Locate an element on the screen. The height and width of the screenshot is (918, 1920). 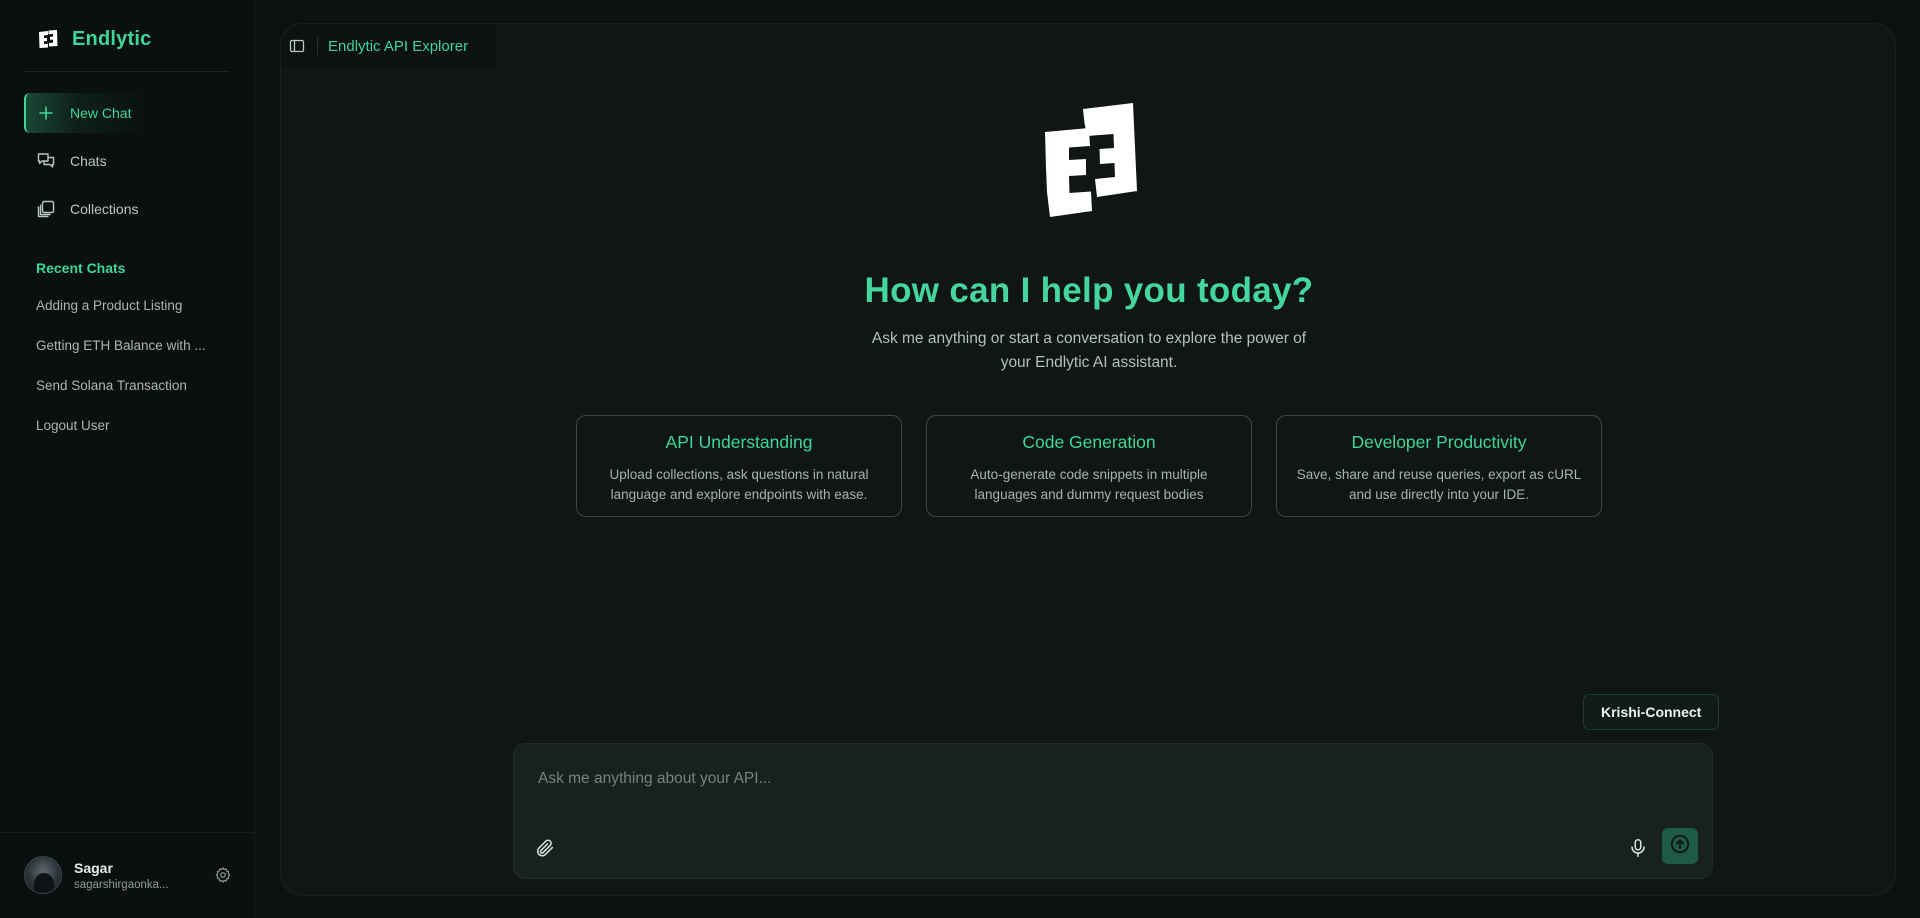
collection-chip: Krishi-Connect is located at coordinates (1651, 712).